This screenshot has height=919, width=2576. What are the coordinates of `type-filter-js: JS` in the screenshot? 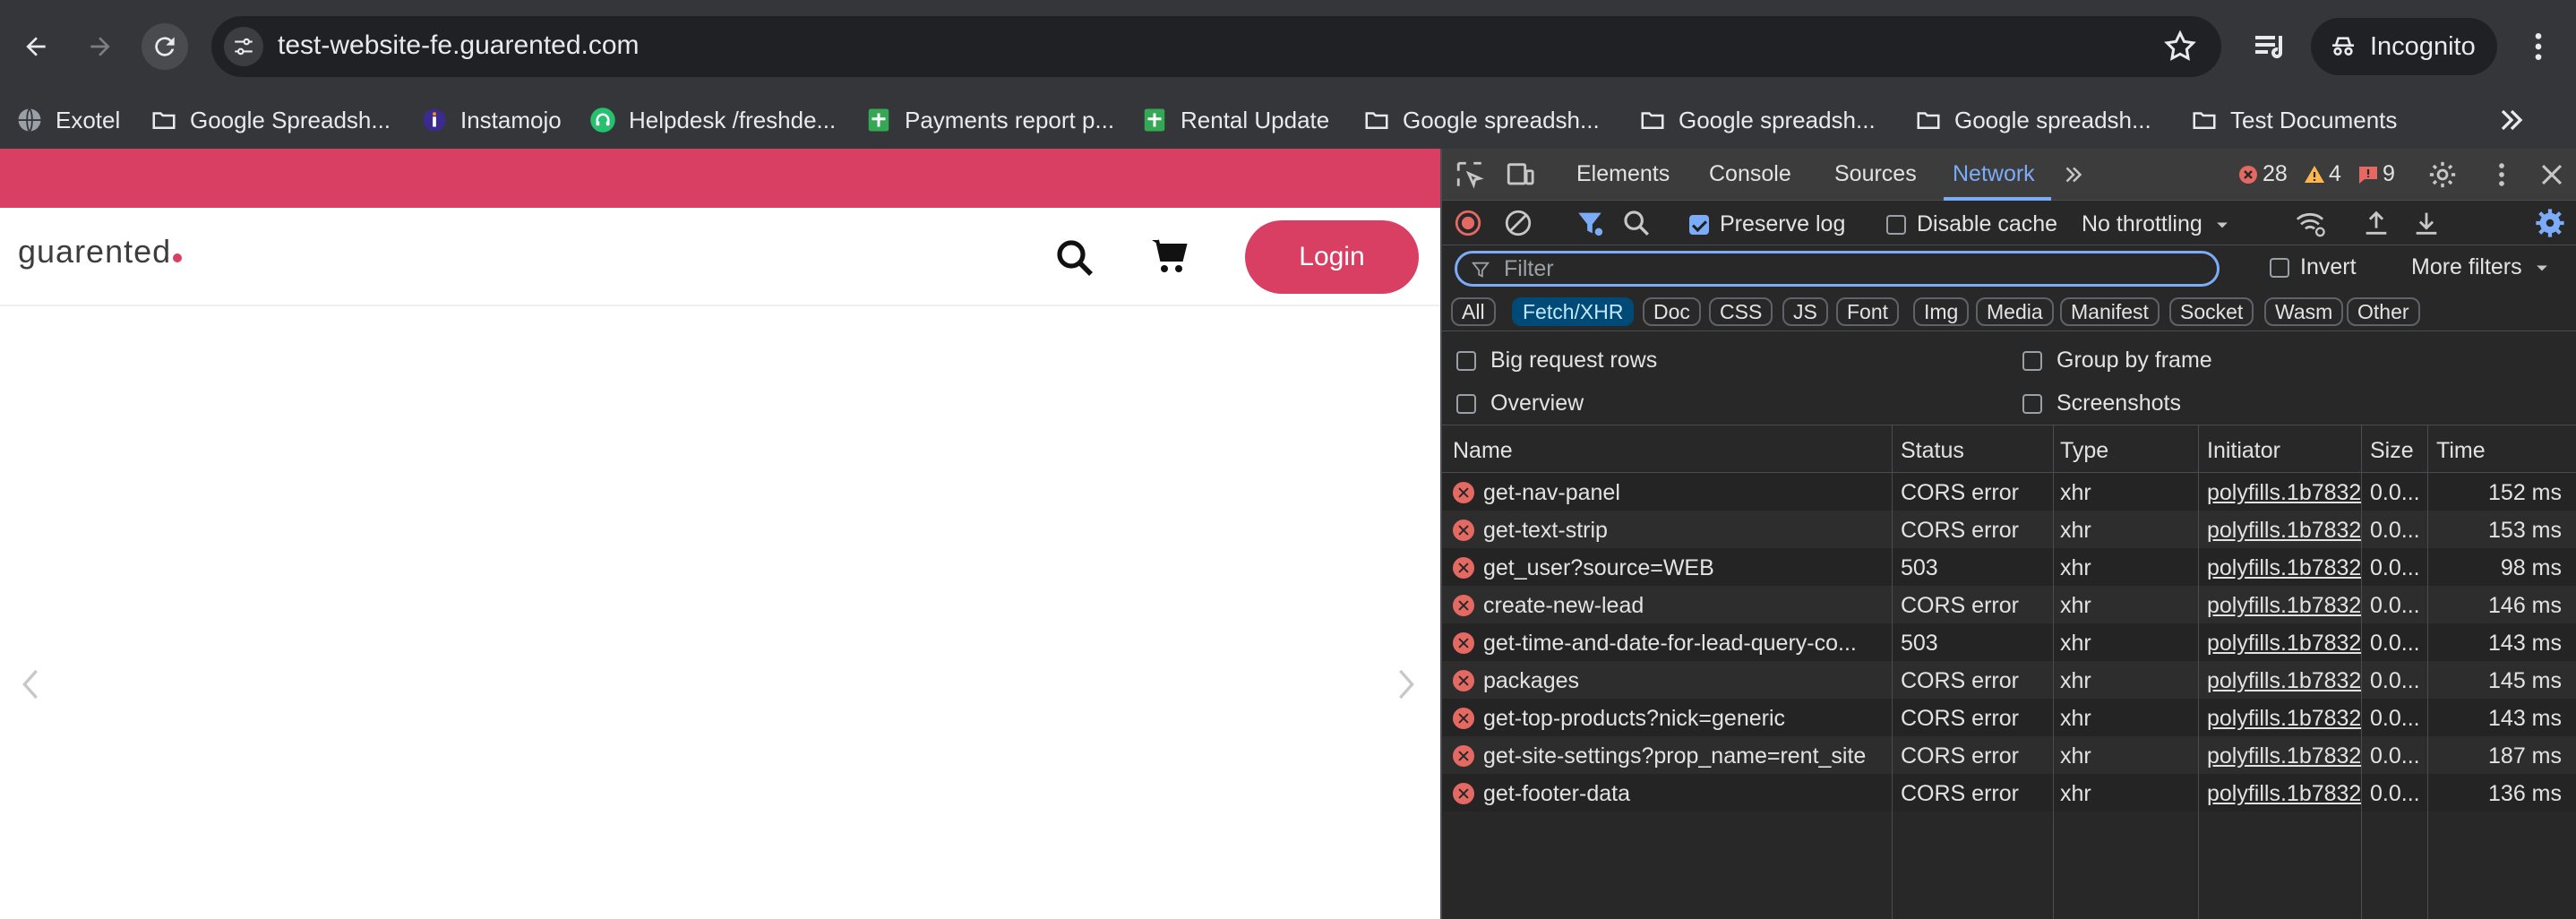 It's located at (1805, 311).